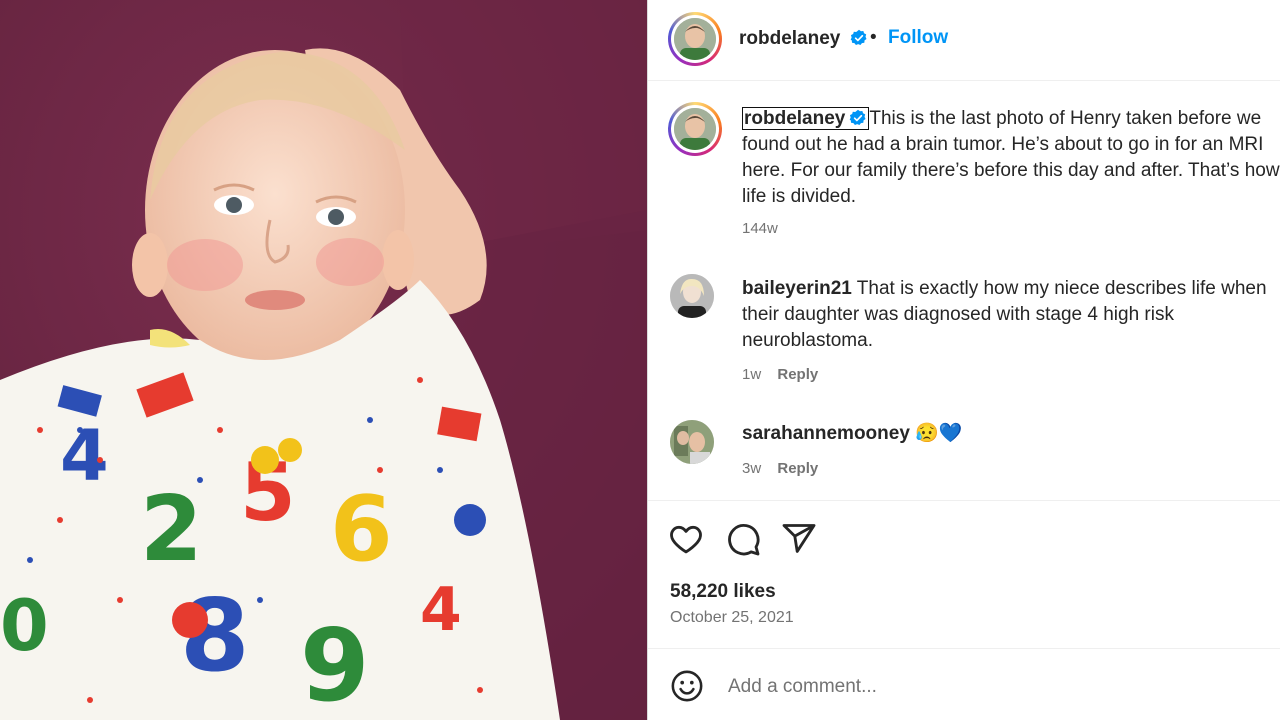 Image resolution: width=1280 pixels, height=721 pixels. Describe the element at coordinates (1011, 434) in the screenshot. I see `comment-body: sarahannemooney 😥💙` at that location.